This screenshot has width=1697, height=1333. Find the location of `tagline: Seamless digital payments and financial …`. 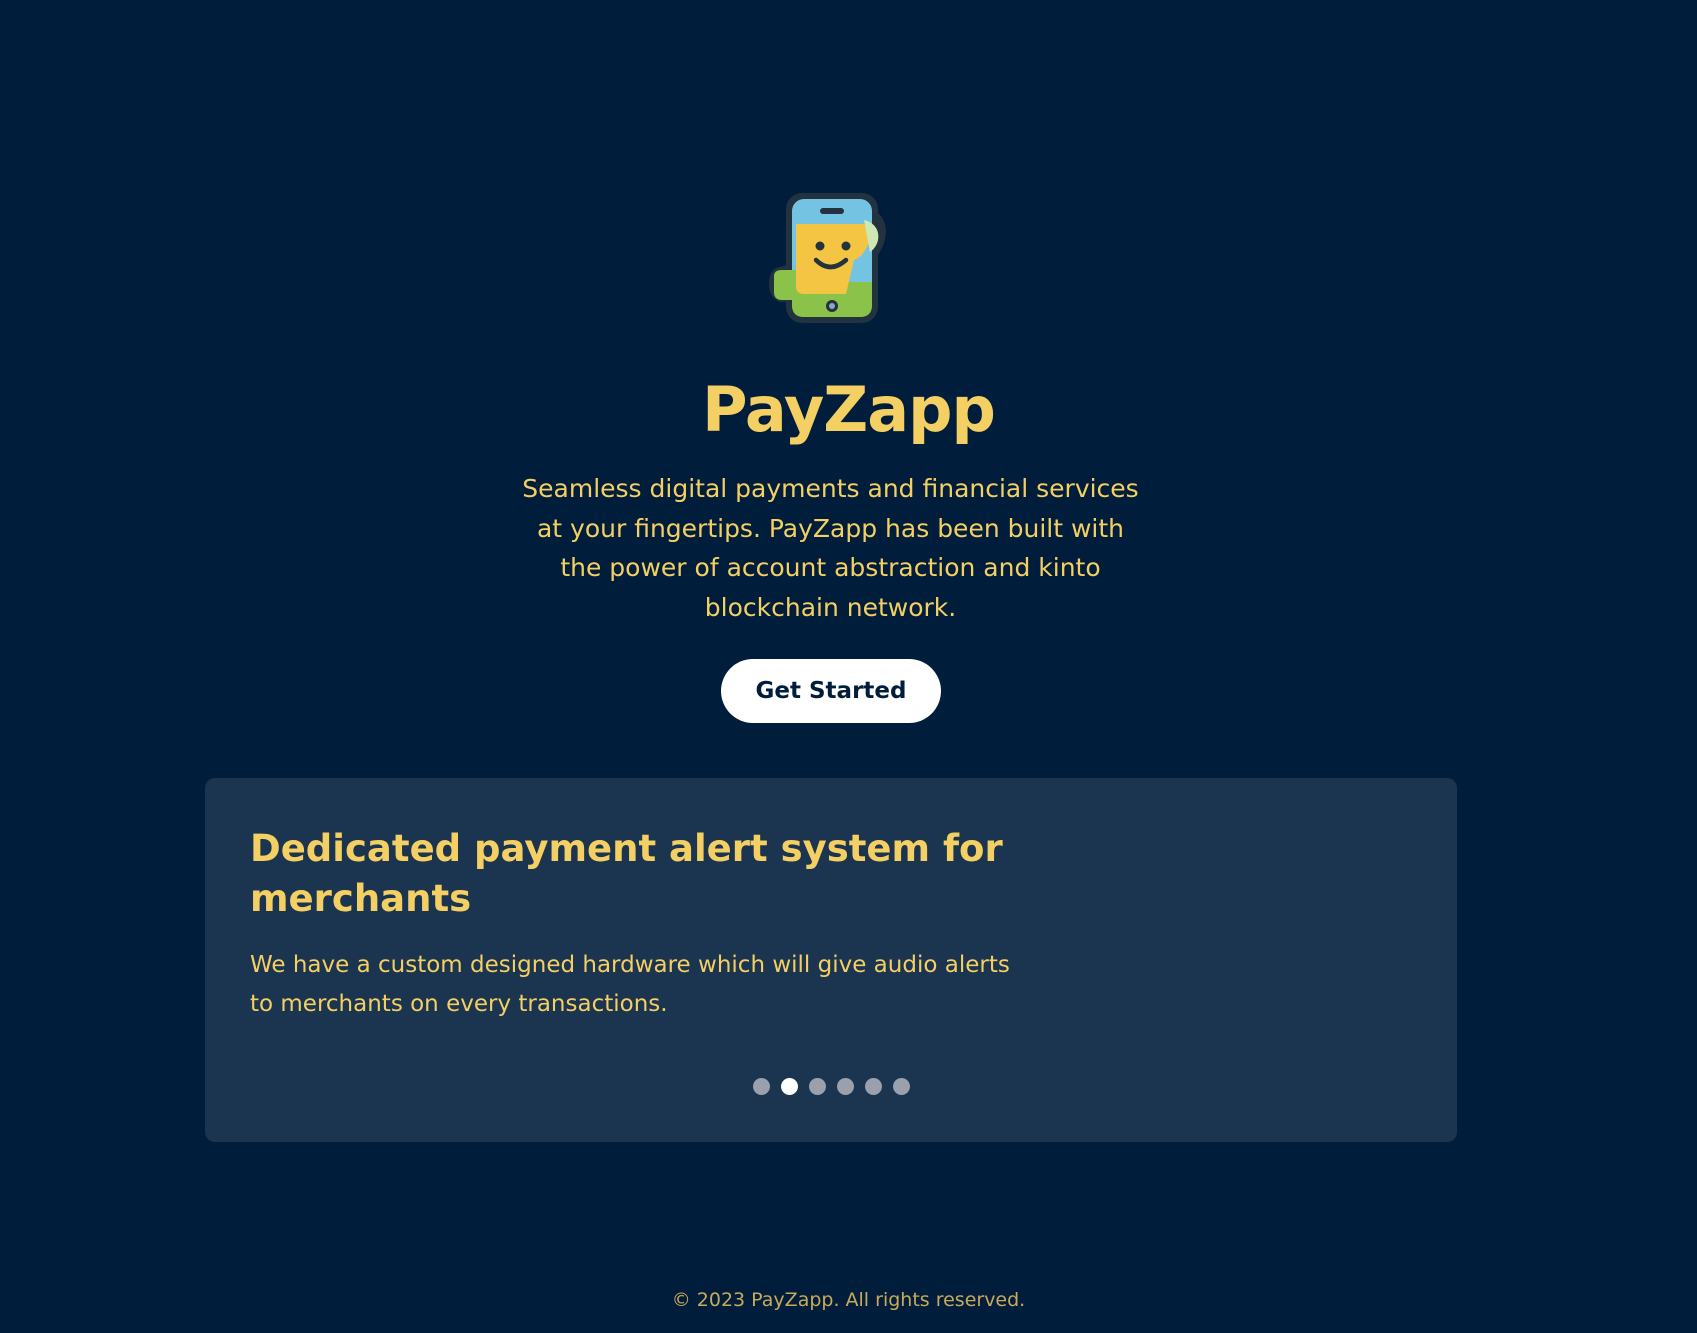

tagline: Seamless digital payments and financial … is located at coordinates (830, 548).